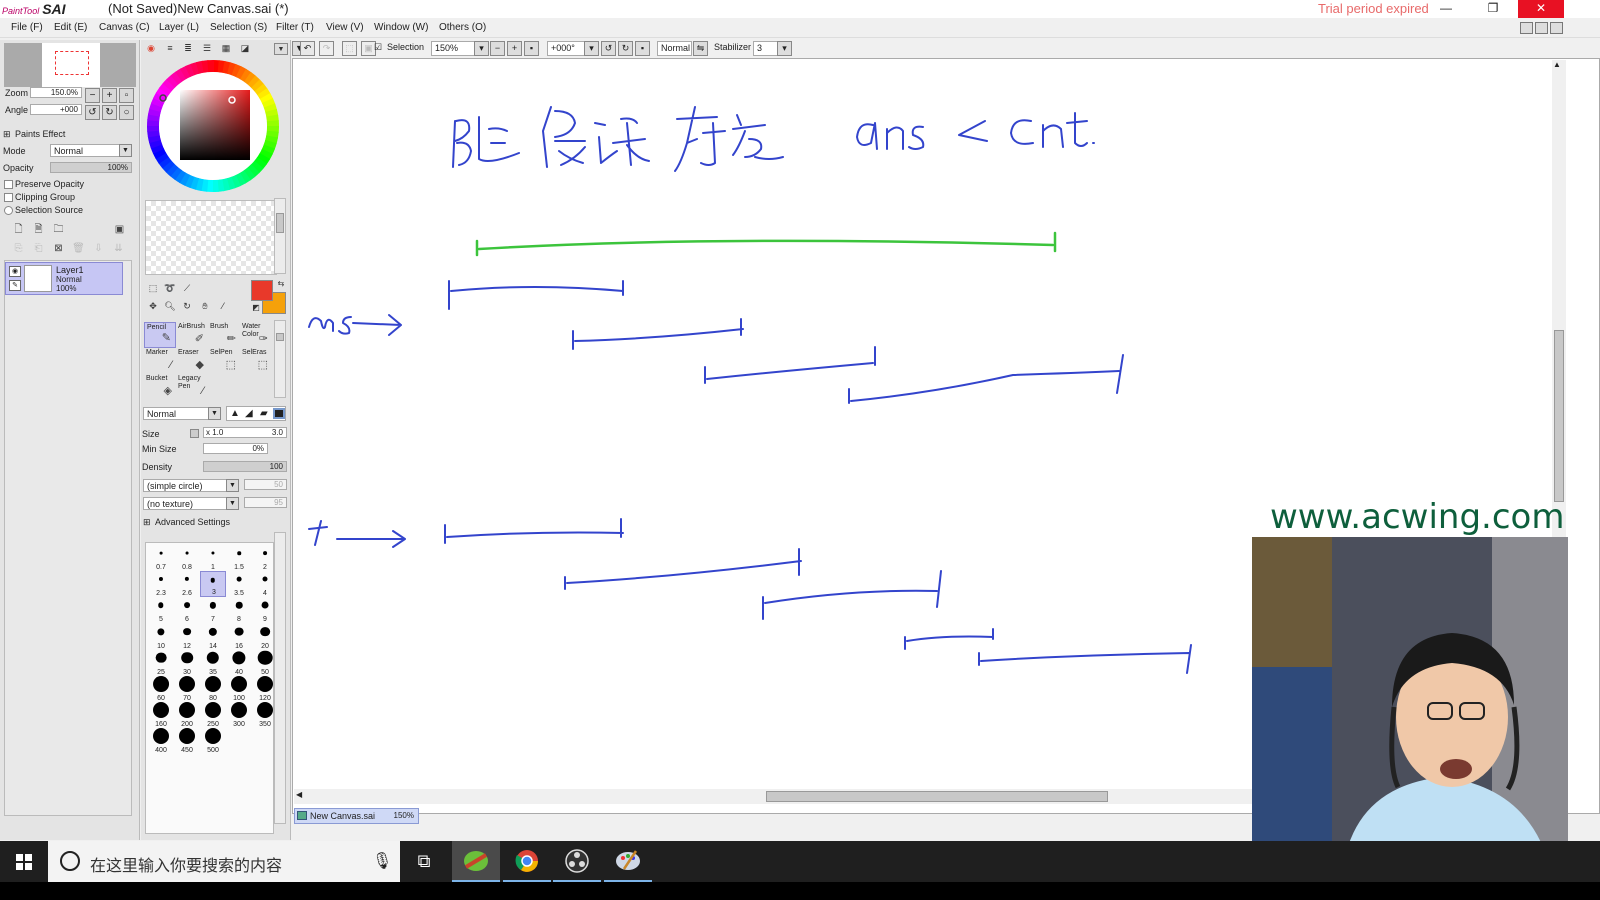  I want to click on brush-size-option: 200, so click(187, 715).